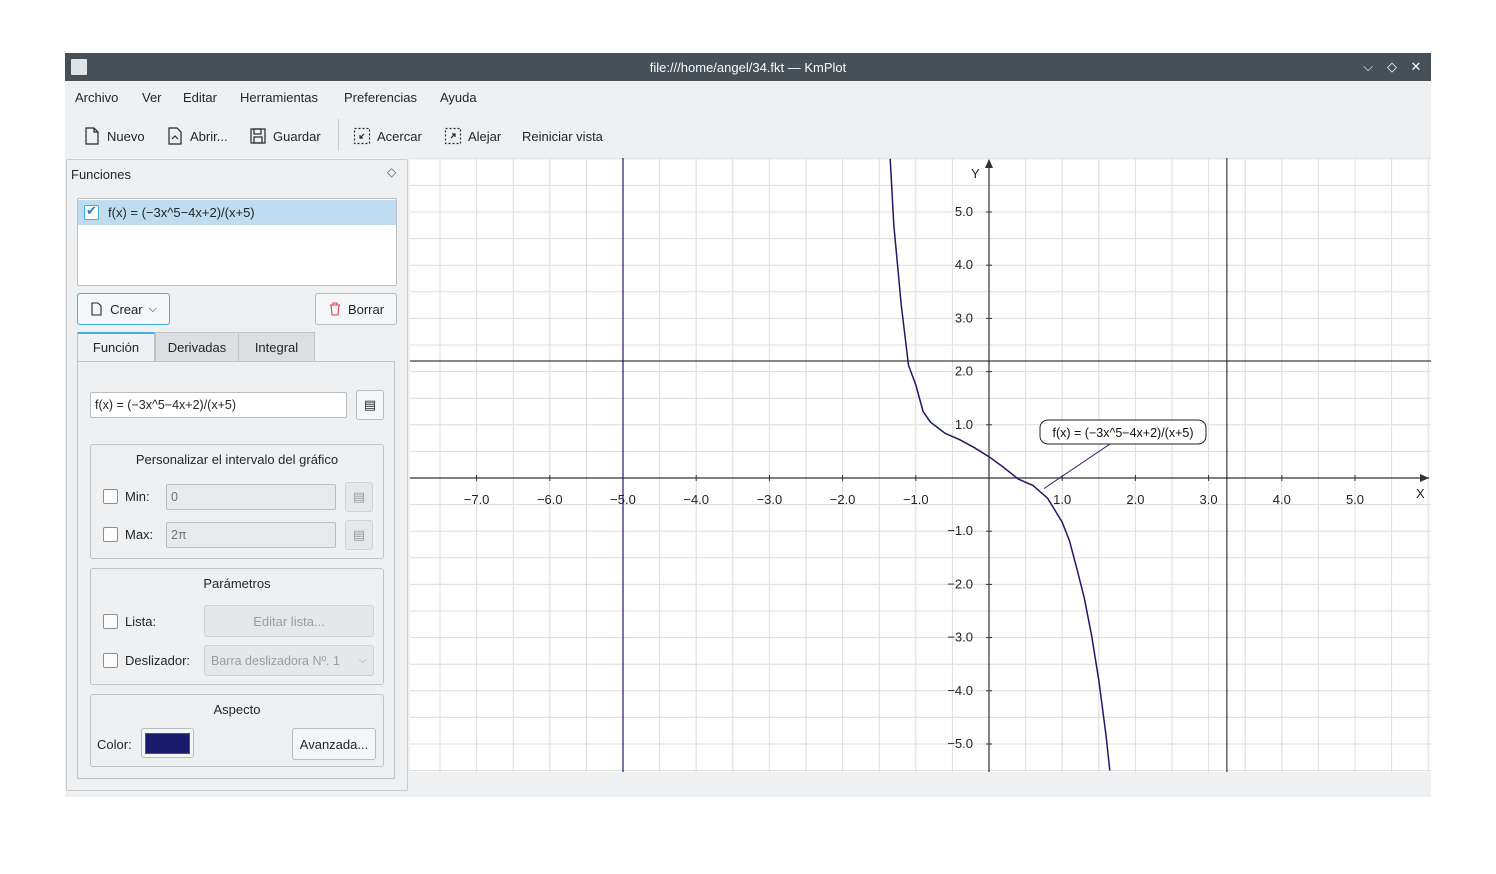 The image size is (1496, 874). I want to click on y-tick-label: −5.0, so click(960, 743).